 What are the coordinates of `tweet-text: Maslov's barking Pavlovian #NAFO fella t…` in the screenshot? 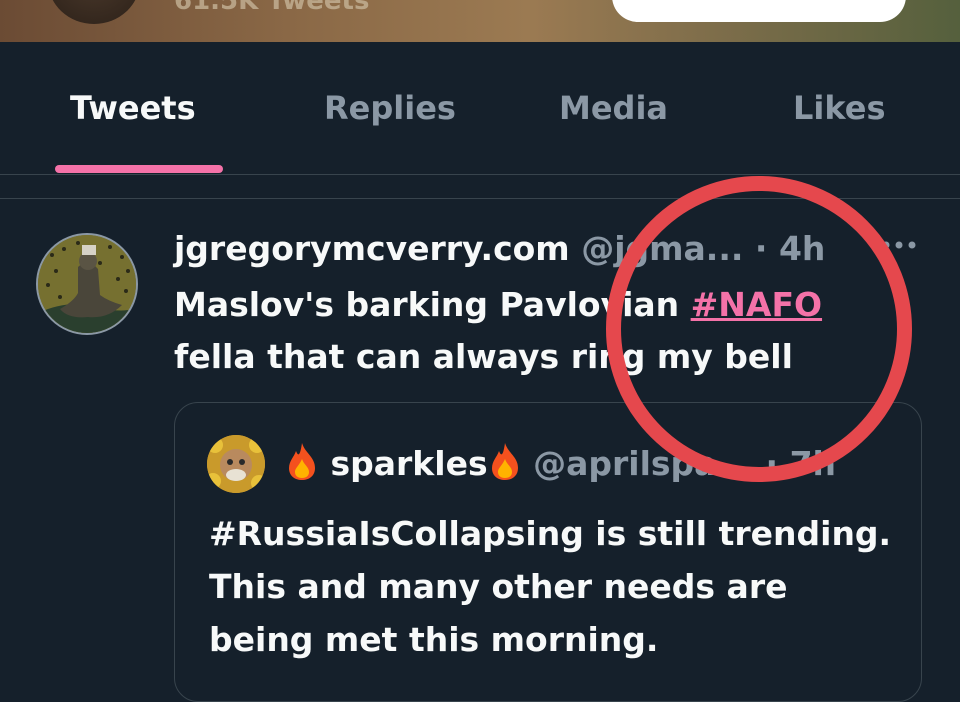 It's located at (544, 331).